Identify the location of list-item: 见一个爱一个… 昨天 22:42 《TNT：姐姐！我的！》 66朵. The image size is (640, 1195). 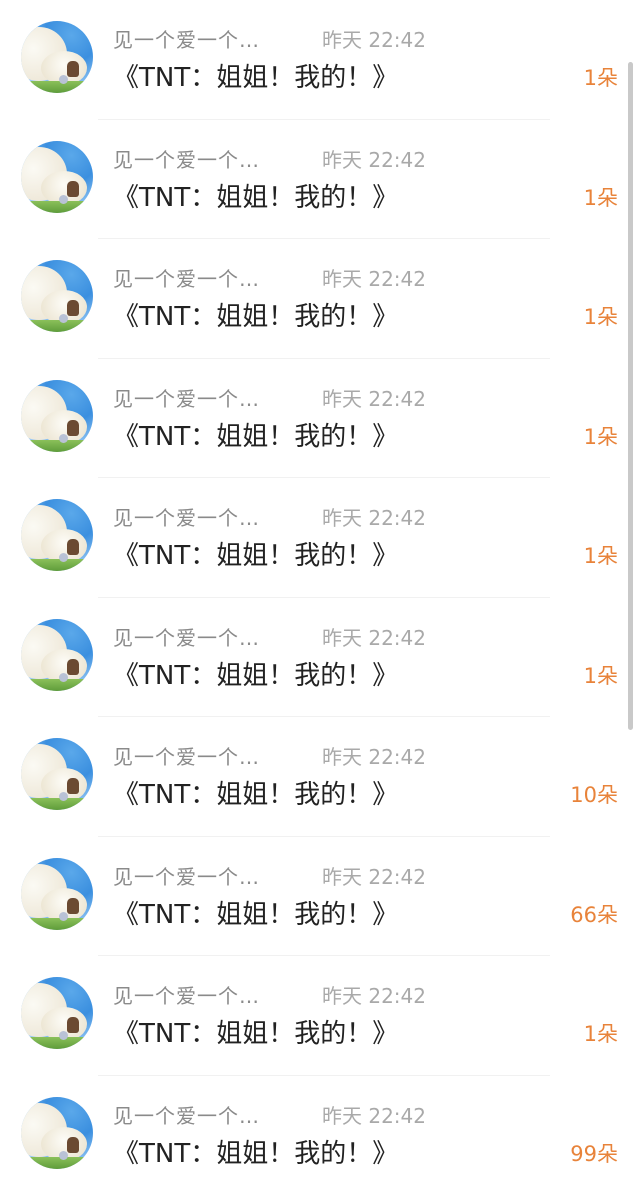
(320, 897).